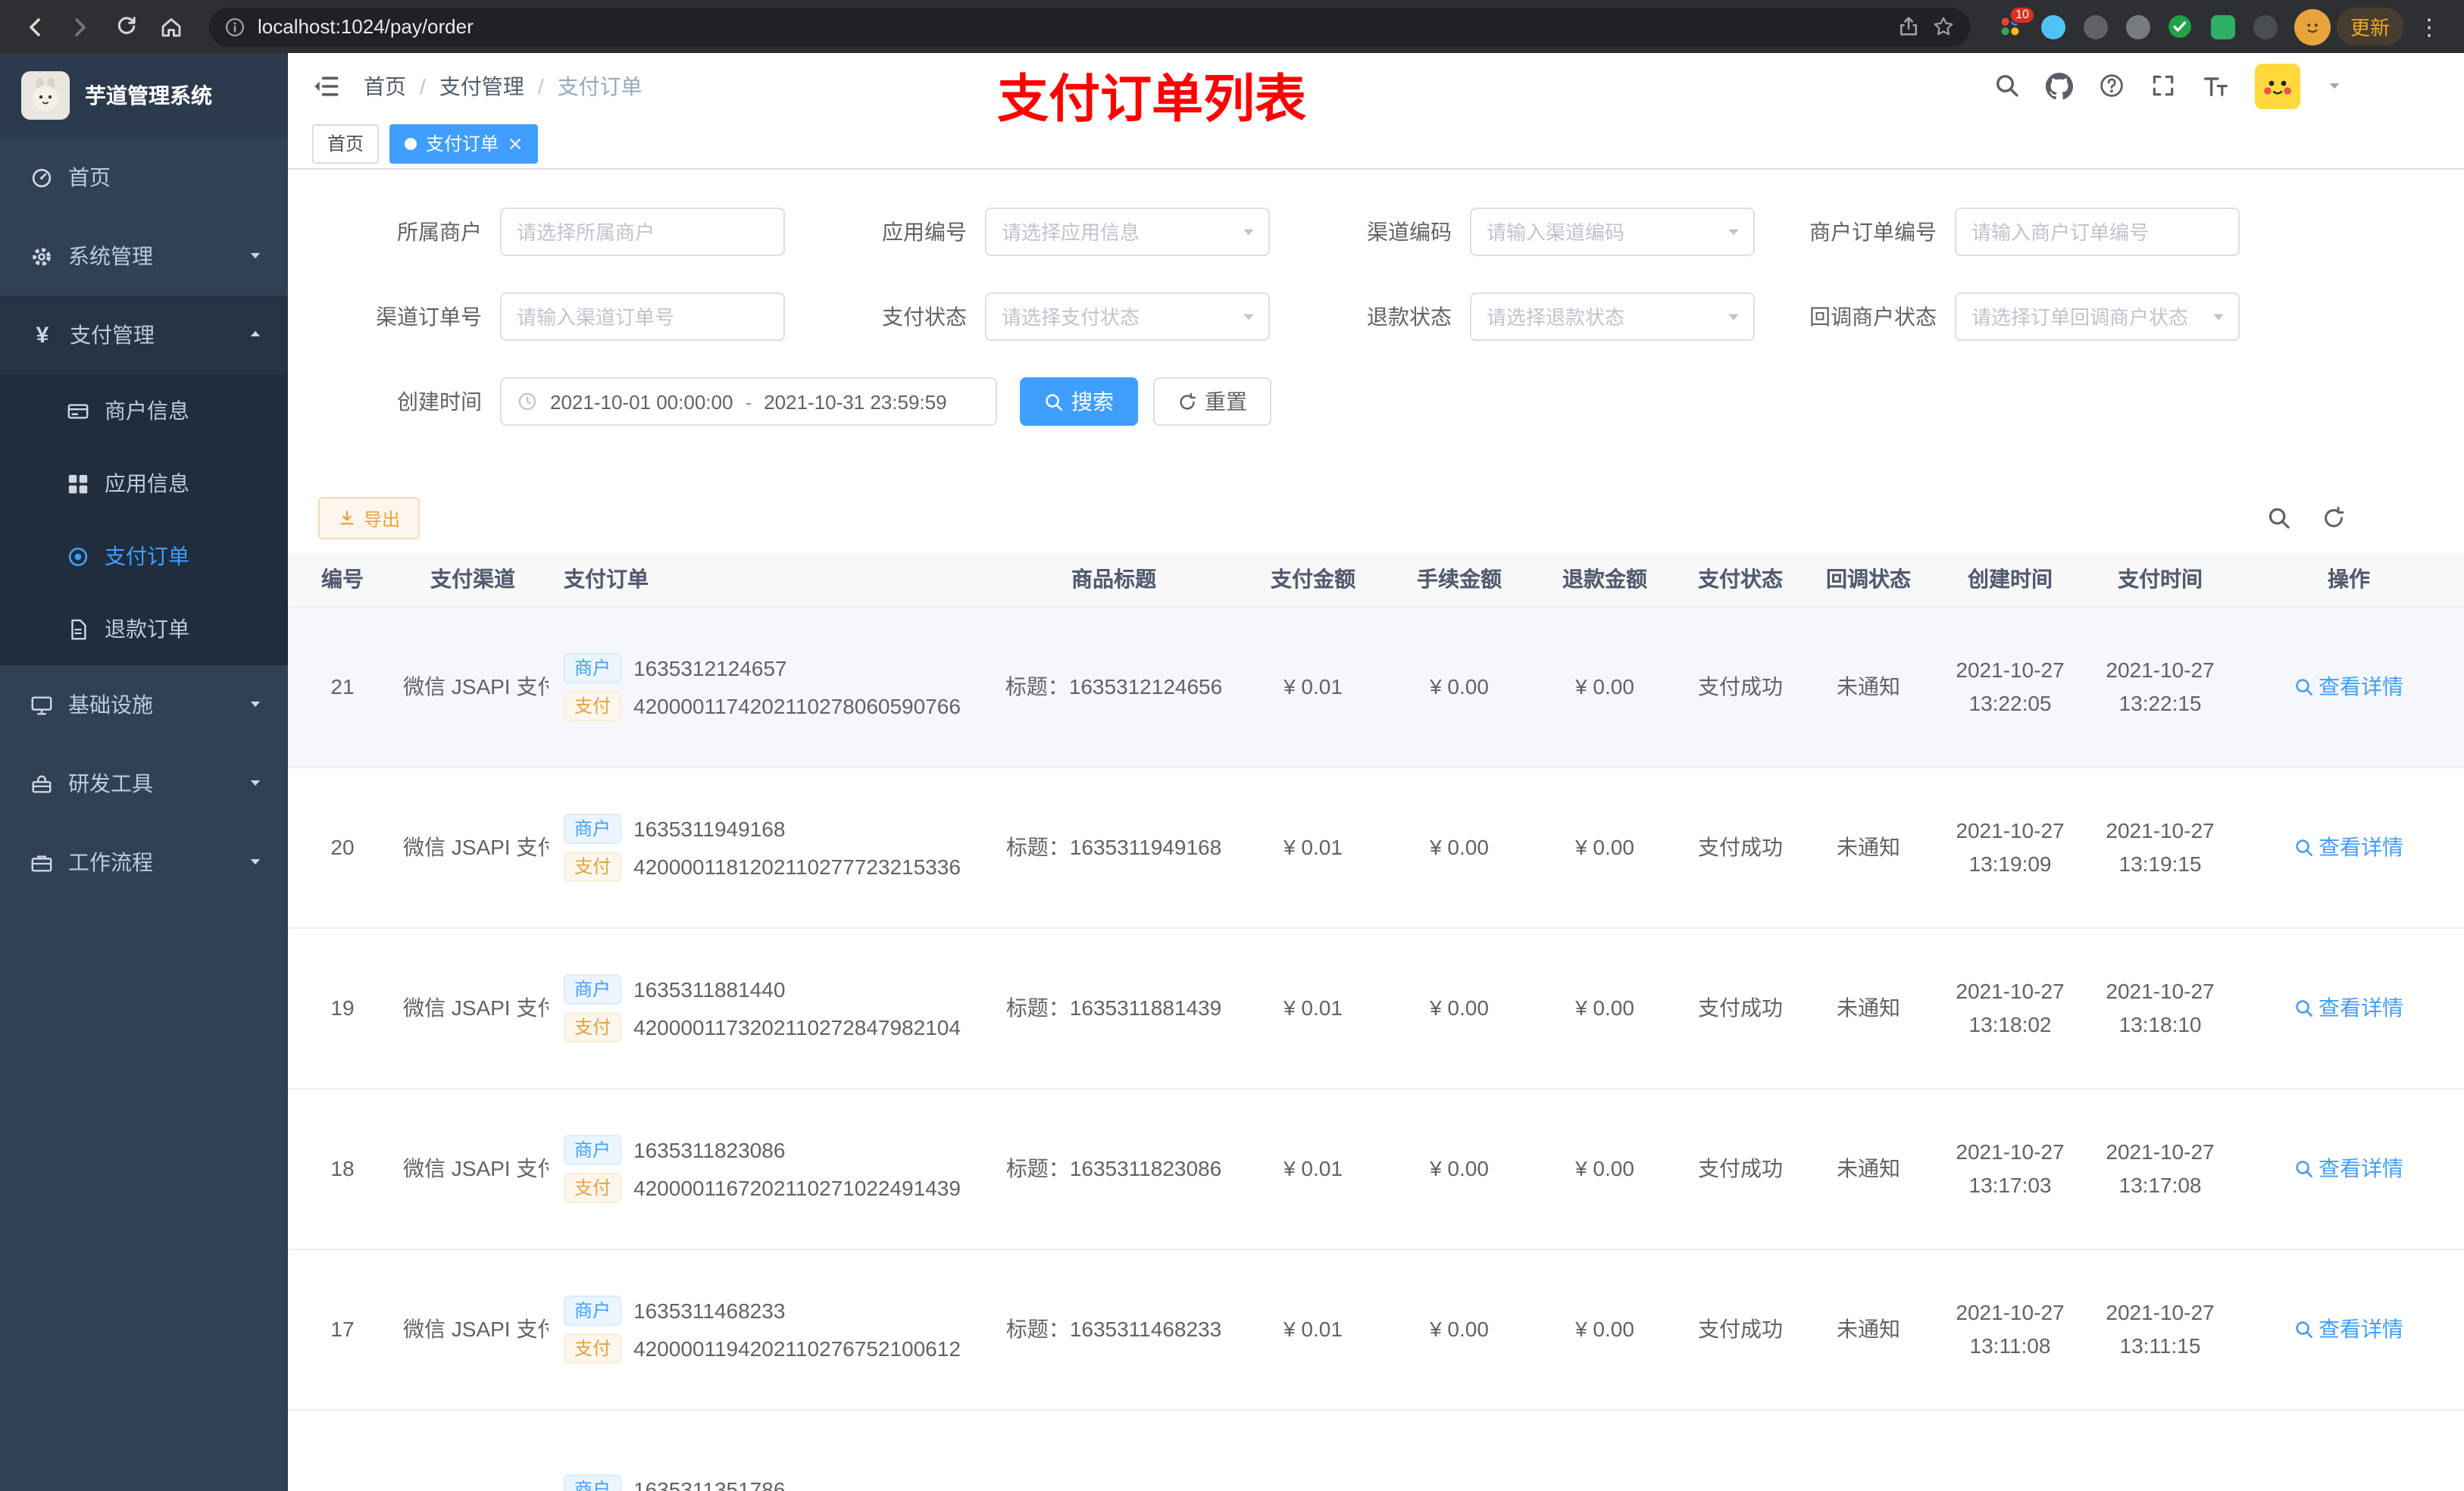 The image size is (2464, 1491). What do you see at coordinates (2277, 85) in the screenshot?
I see `avatar` at bounding box center [2277, 85].